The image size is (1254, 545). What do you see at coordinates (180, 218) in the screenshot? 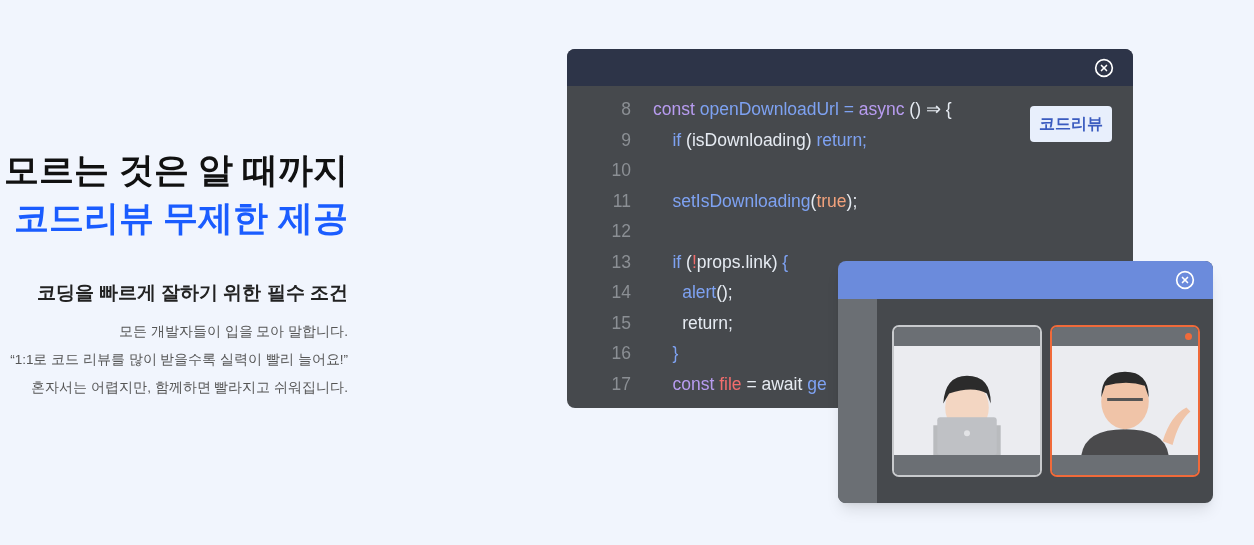
I see `headline-highlight: 코드리뷰 무제한 제공` at bounding box center [180, 218].